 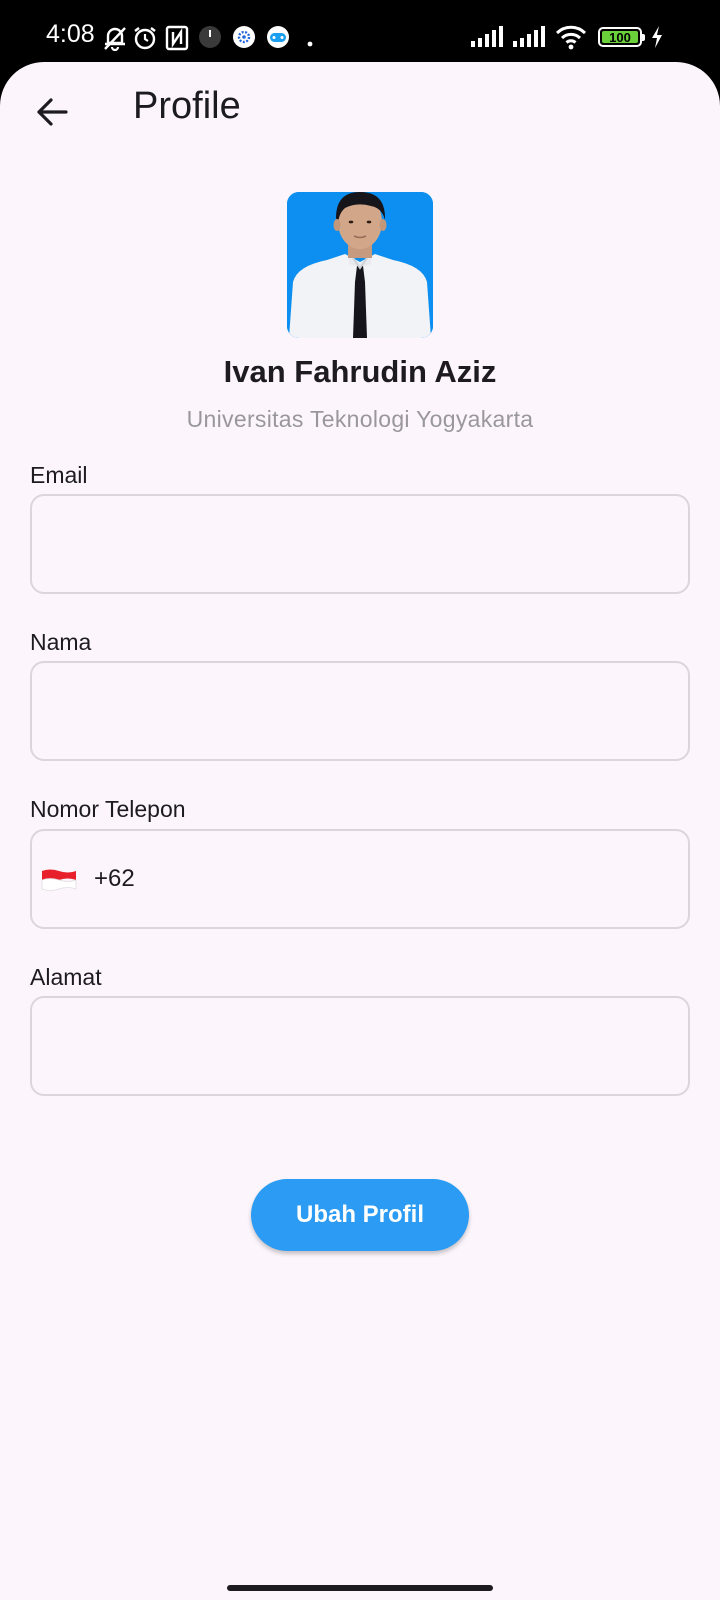 What do you see at coordinates (571, 39) in the screenshot?
I see `wifi-icon` at bounding box center [571, 39].